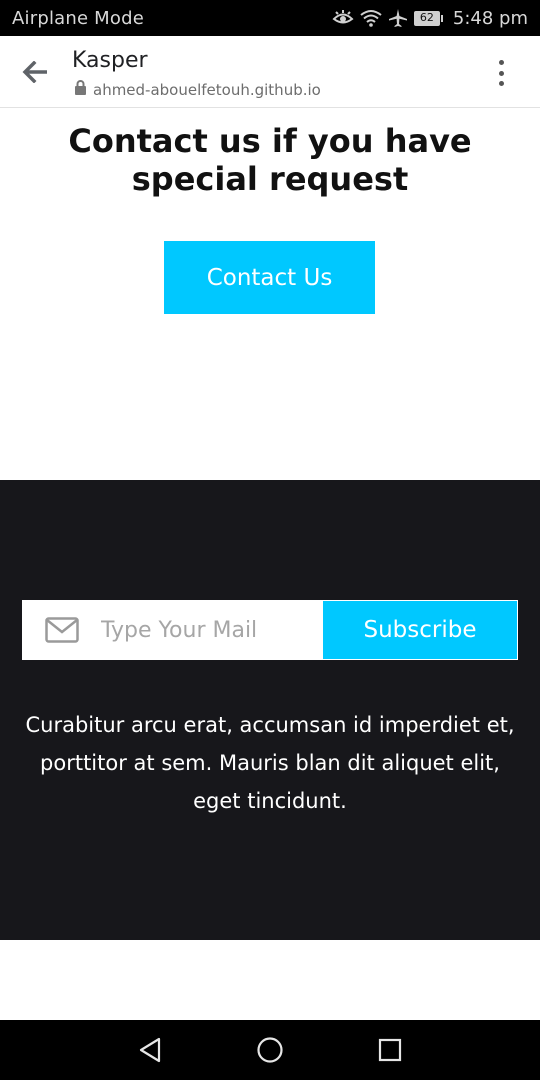 The height and width of the screenshot is (1080, 540). Describe the element at coordinates (35, 72) in the screenshot. I see `back-arrow-icon` at that location.